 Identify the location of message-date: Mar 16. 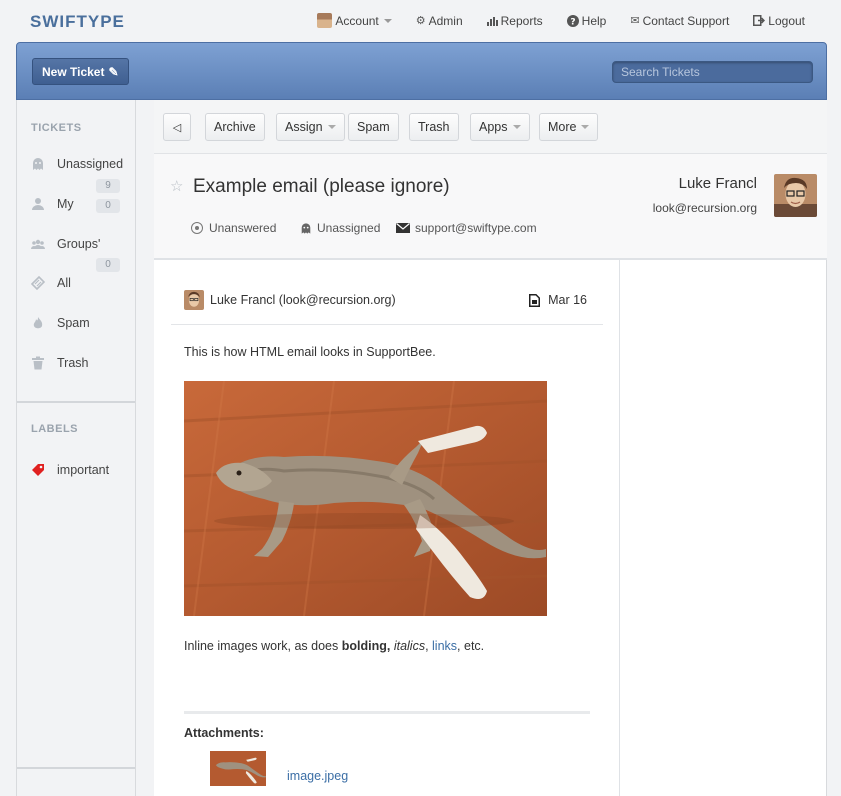
(558, 300).